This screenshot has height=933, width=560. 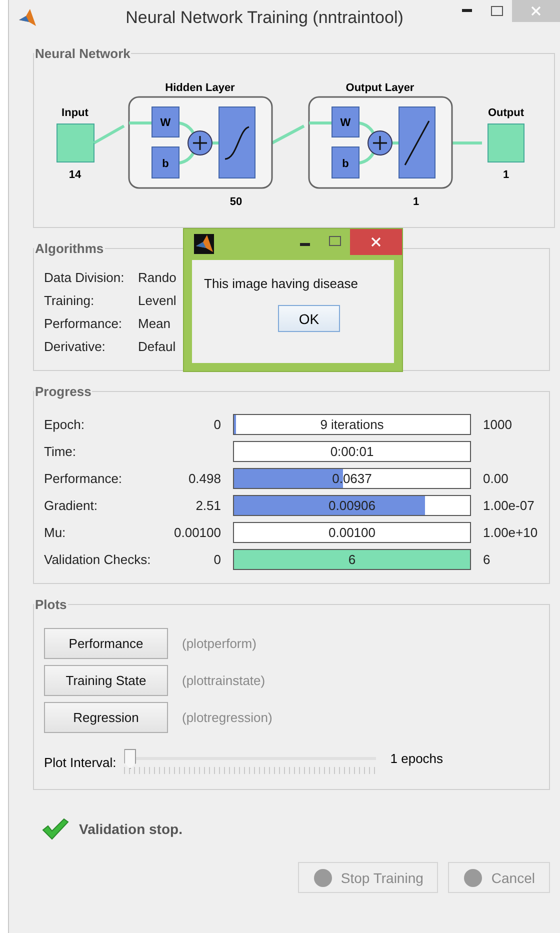 What do you see at coordinates (157, 346) in the screenshot?
I see `algorithm-value: Defaul` at bounding box center [157, 346].